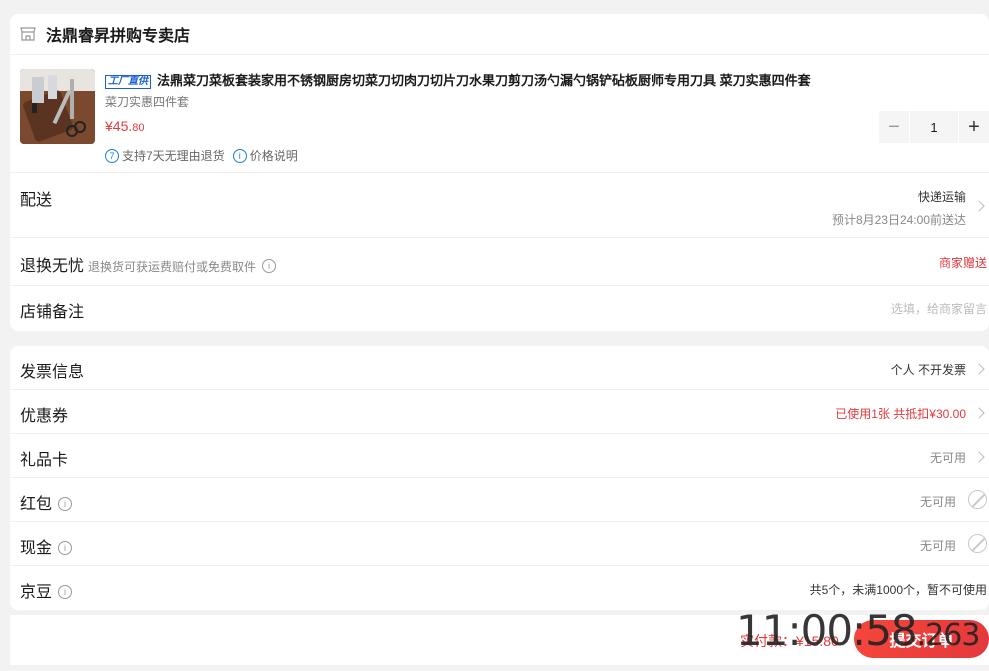 The height and width of the screenshot is (671, 989). What do you see at coordinates (57, 106) in the screenshot?
I see `product-image` at bounding box center [57, 106].